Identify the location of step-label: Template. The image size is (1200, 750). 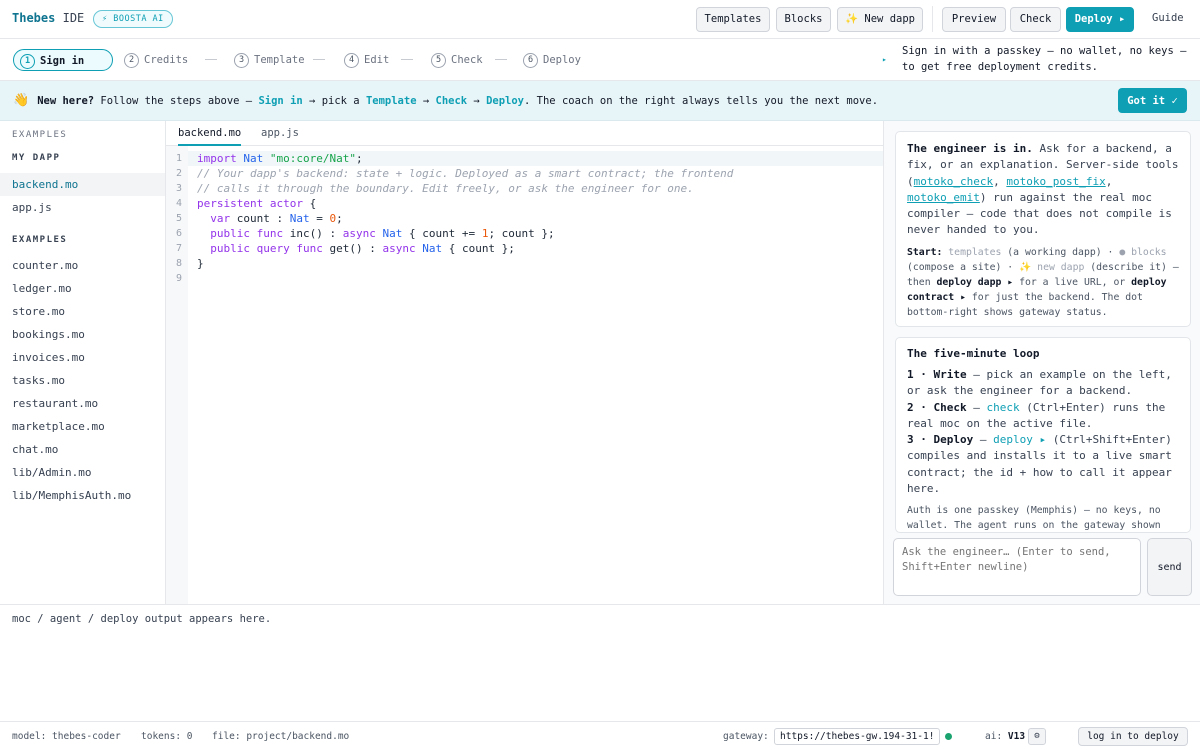
(279, 60).